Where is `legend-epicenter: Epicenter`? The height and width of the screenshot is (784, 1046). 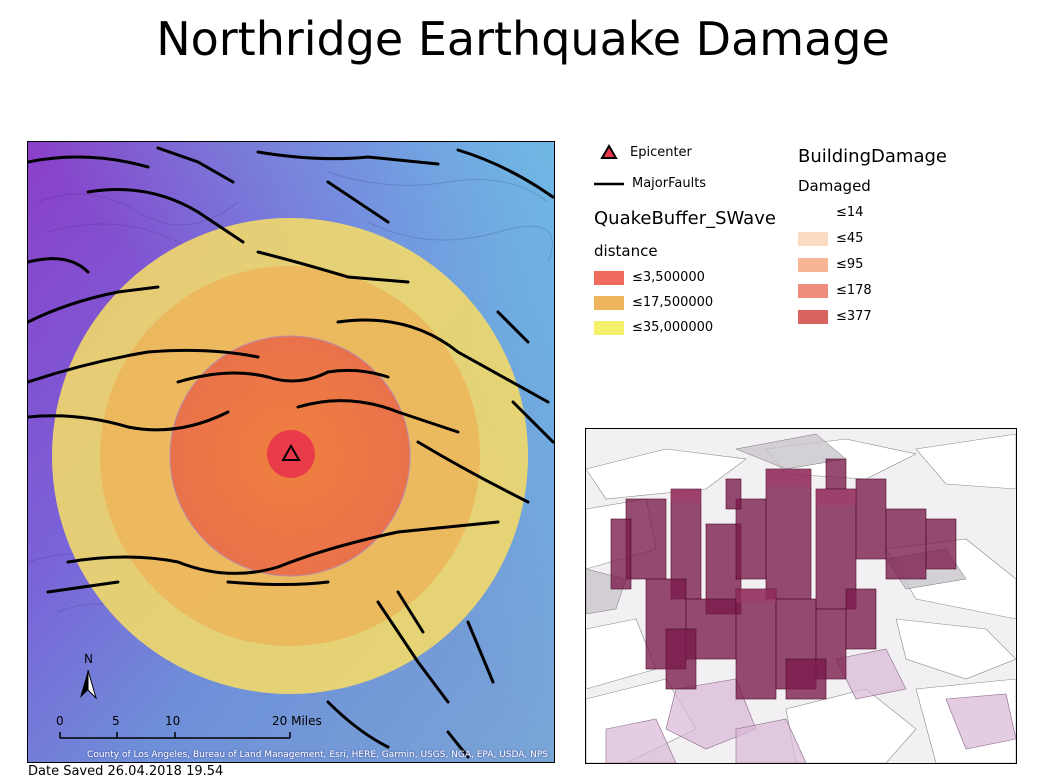 legend-epicenter: Epicenter is located at coordinates (646, 152).